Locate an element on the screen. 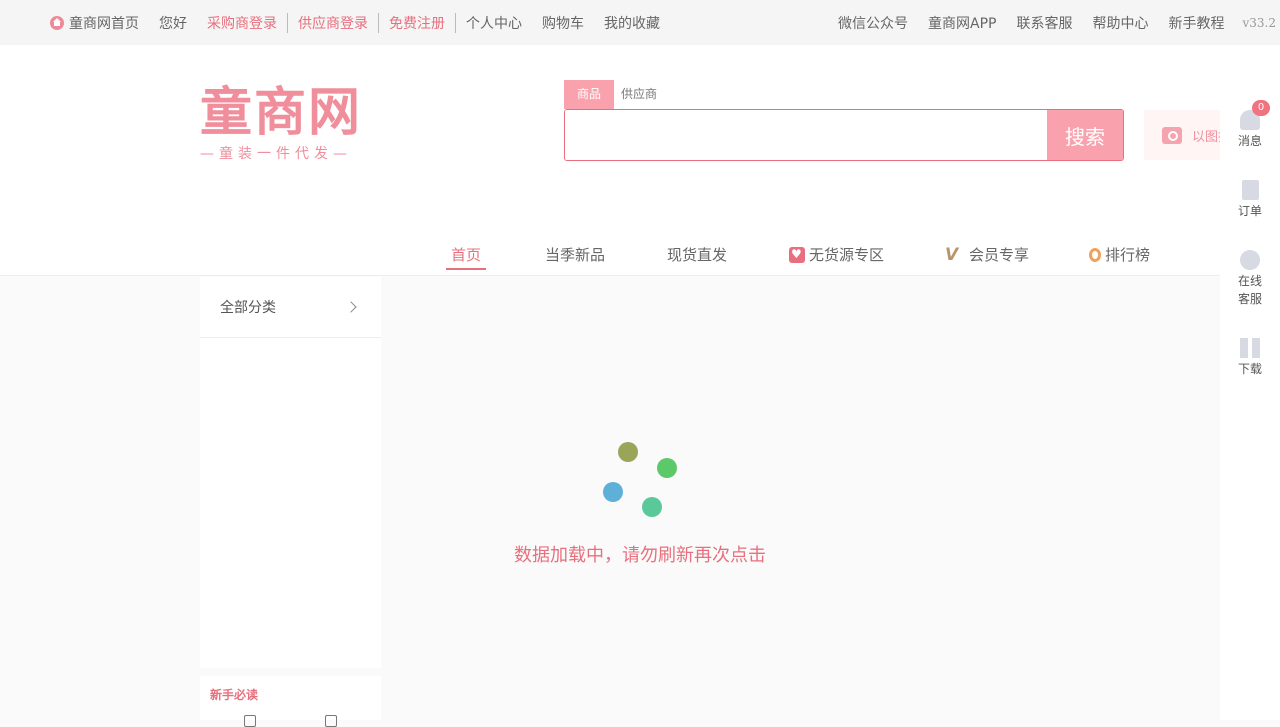 The image size is (1280, 727). tutorial-link: 新手教程 is located at coordinates (1197, 23).